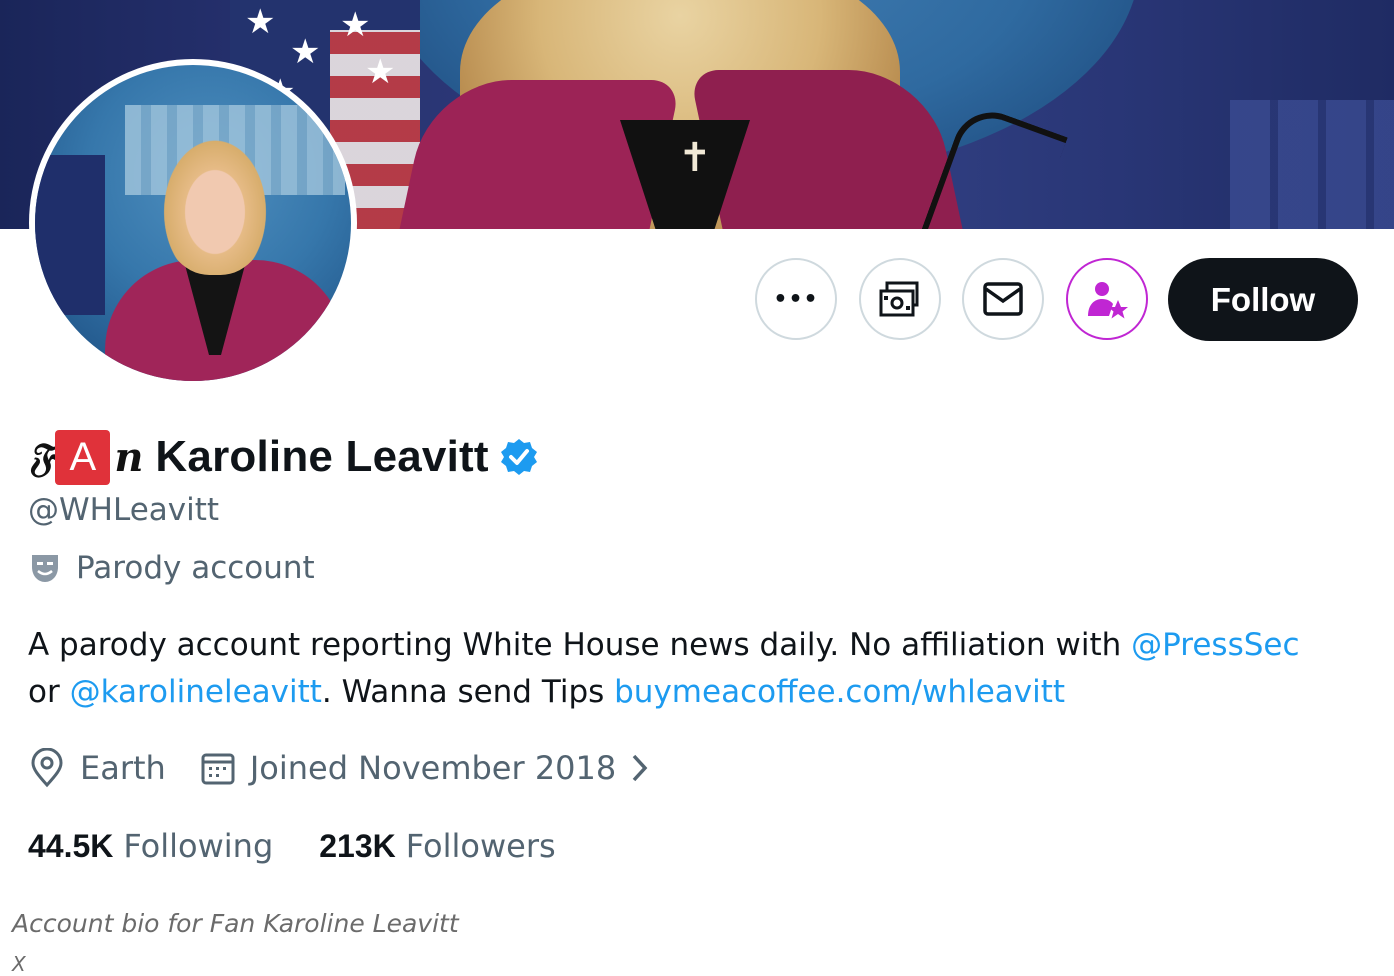 This screenshot has height=976, width=1394. I want to click on following-count: 44.5K, so click(71, 845).